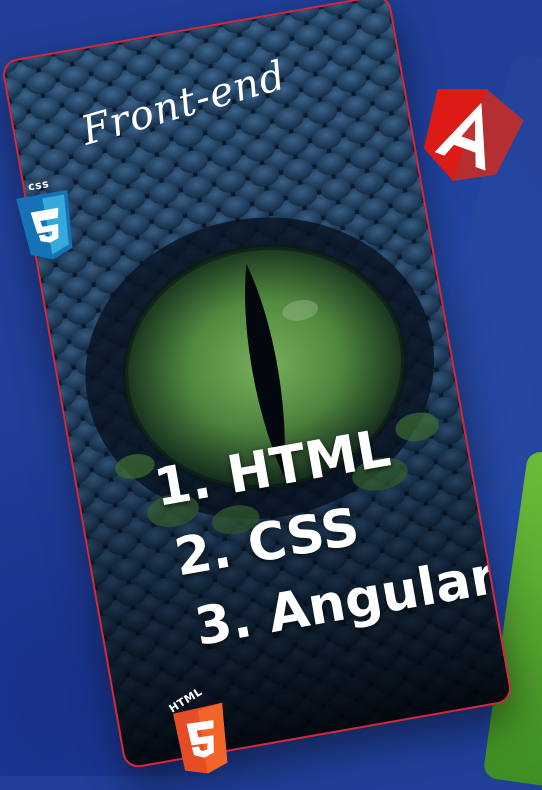 The width and height of the screenshot is (542, 790). Describe the element at coordinates (201, 733) in the screenshot. I see `html5-logo-icon: HTML` at that location.